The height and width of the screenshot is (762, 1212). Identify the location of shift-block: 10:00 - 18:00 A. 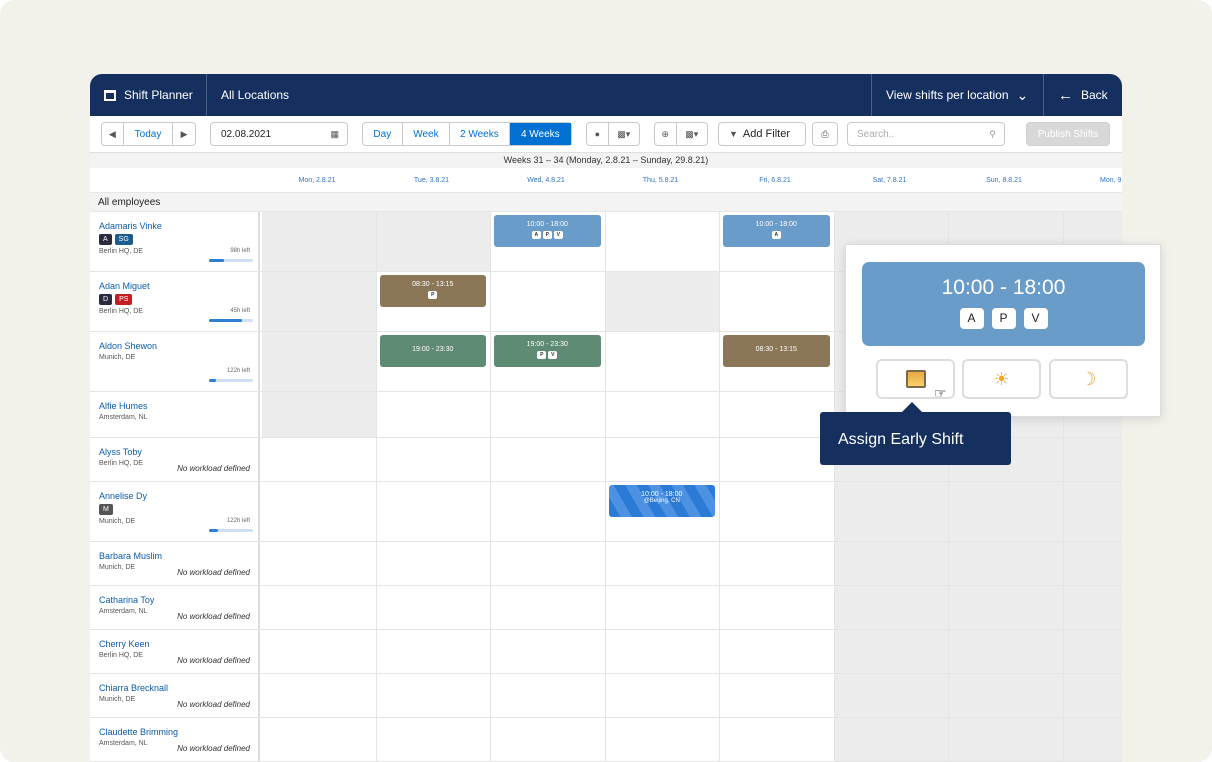
(776, 231).